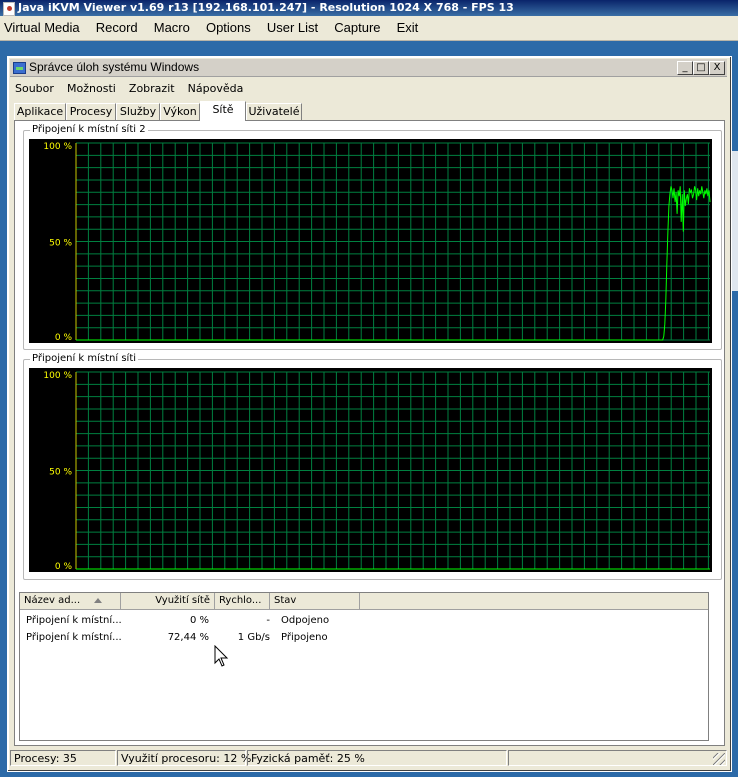  I want to click on tab-uzivatele: Uživatelé, so click(274, 111).